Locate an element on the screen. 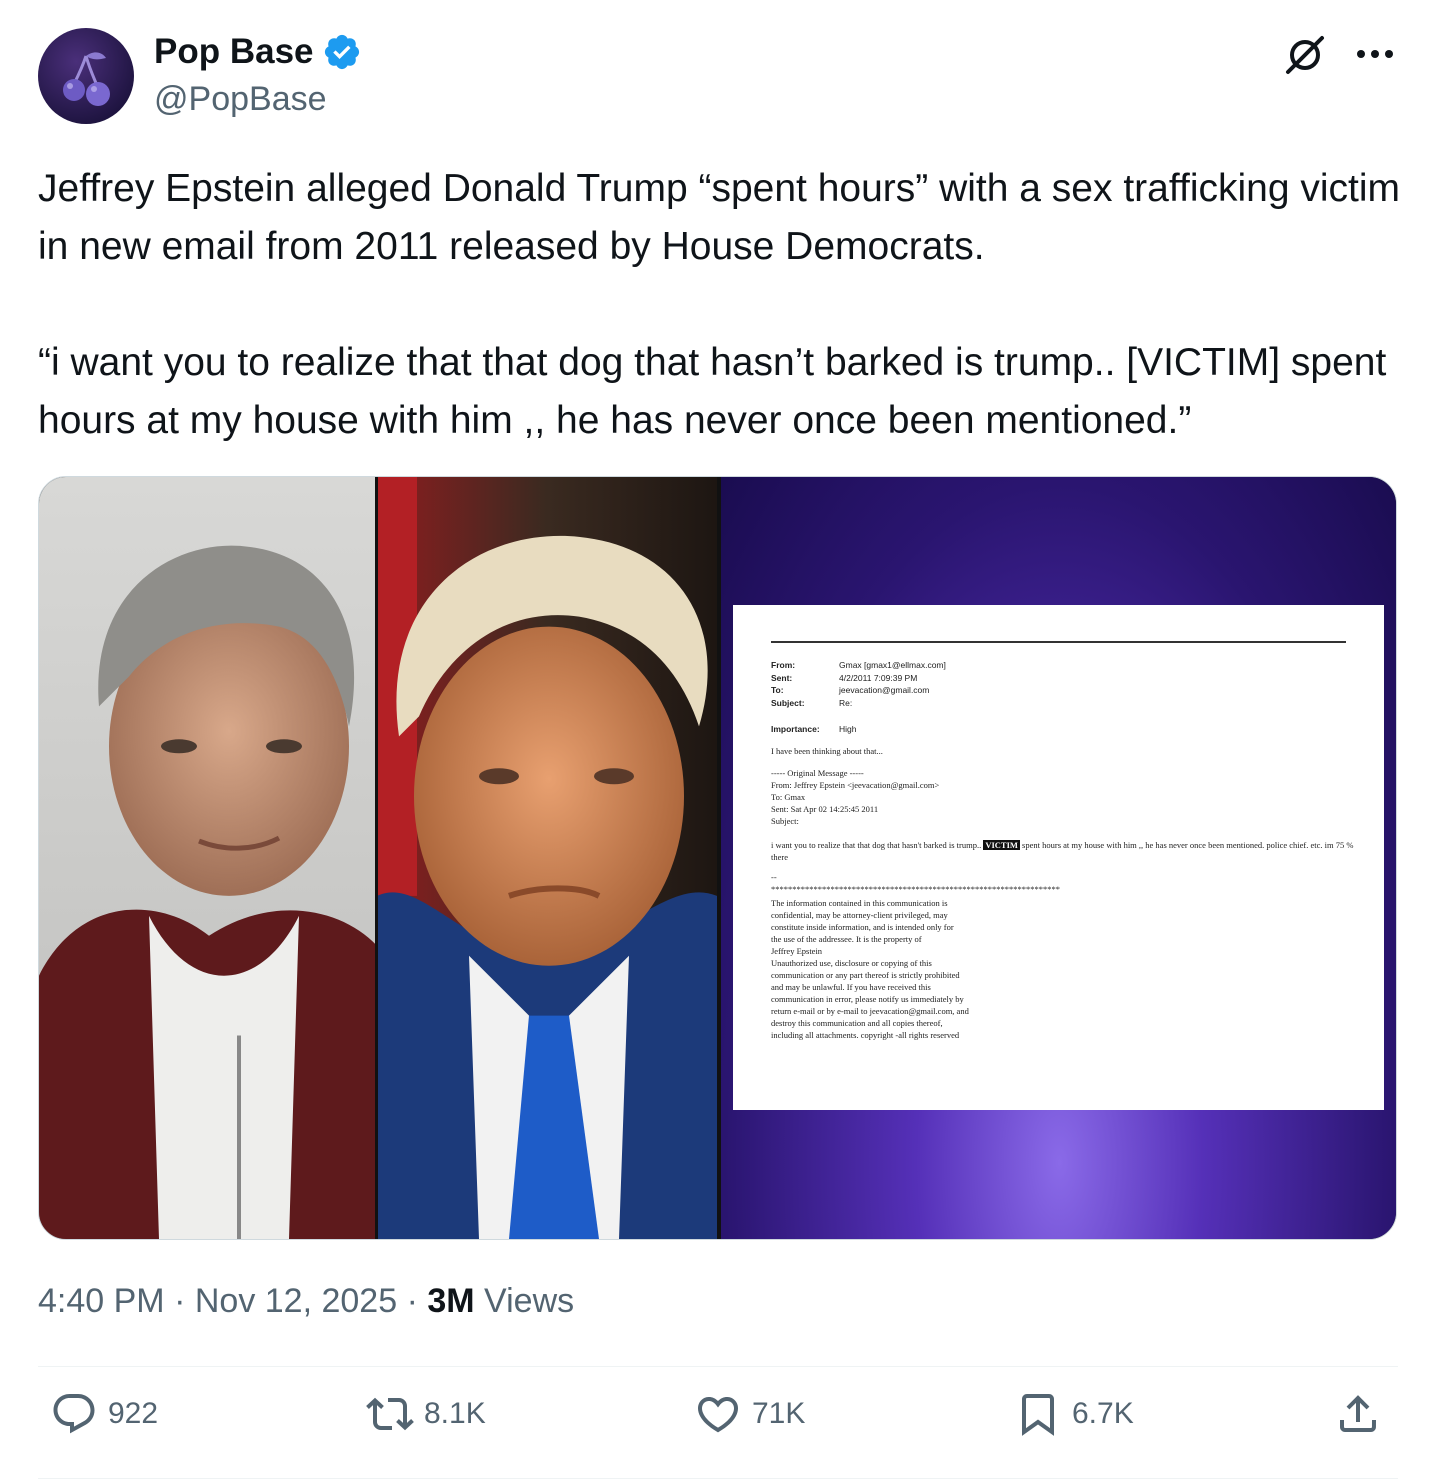  bookmark-count: 6.7K is located at coordinates (1103, 1413).